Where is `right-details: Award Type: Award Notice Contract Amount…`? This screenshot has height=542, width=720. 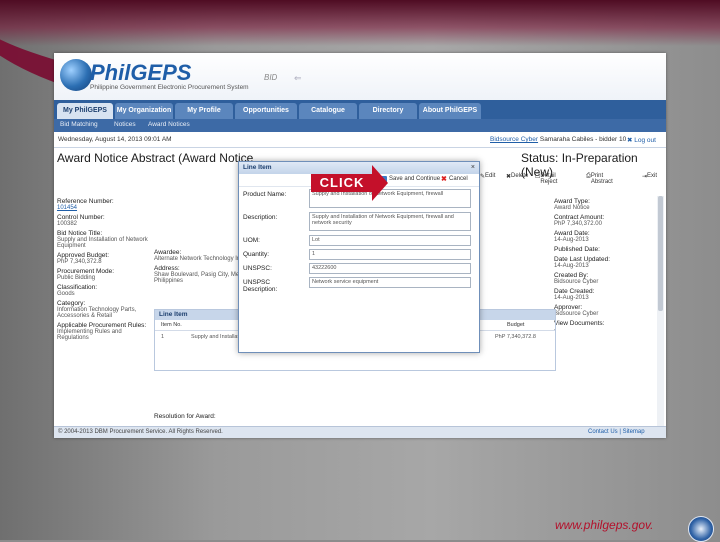 right-details: Award Type: Award Notice Contract Amount… is located at coordinates (604, 266).